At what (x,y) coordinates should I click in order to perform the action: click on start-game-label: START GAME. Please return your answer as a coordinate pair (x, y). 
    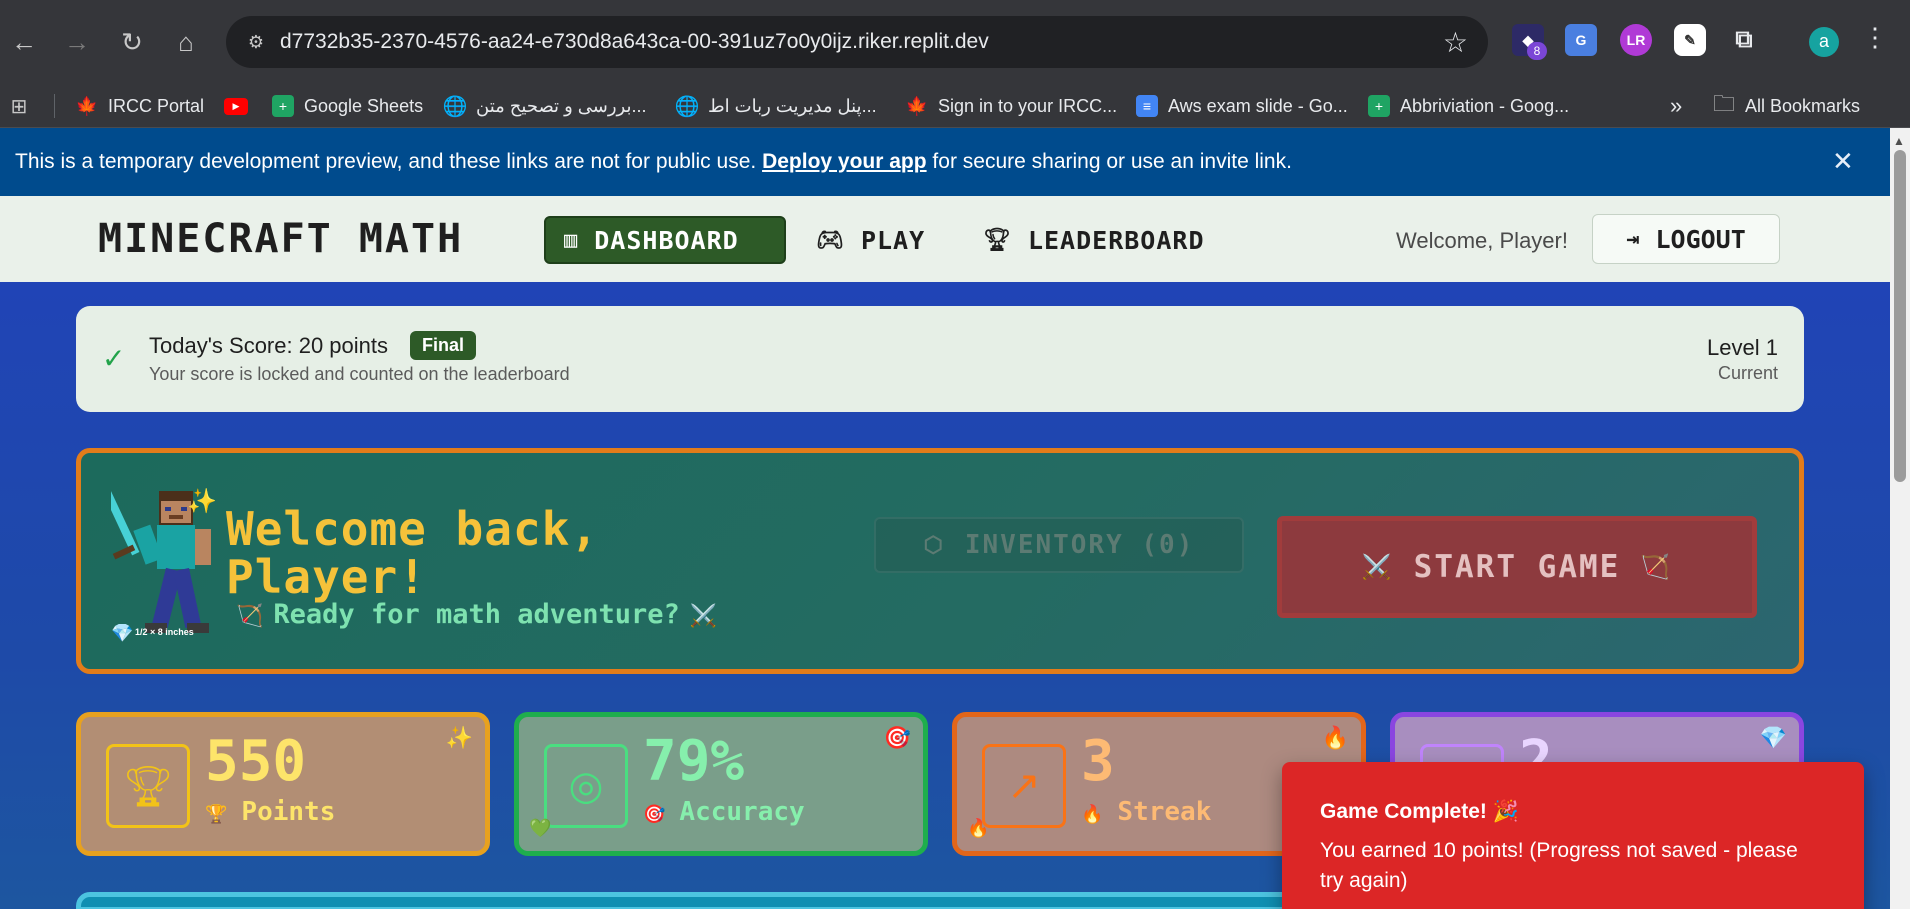
    Looking at the image, I should click on (1517, 567).